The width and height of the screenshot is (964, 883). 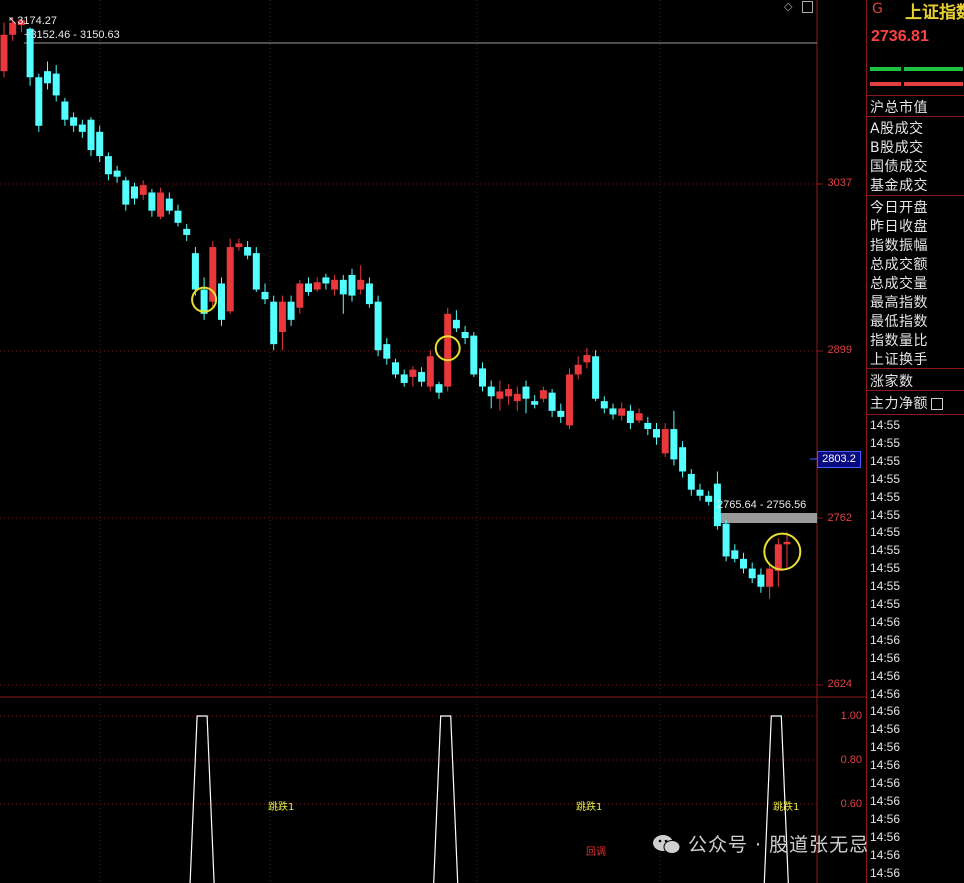 What do you see at coordinates (899, 359) in the screenshot?
I see `panel-stat-row: 上证换手` at bounding box center [899, 359].